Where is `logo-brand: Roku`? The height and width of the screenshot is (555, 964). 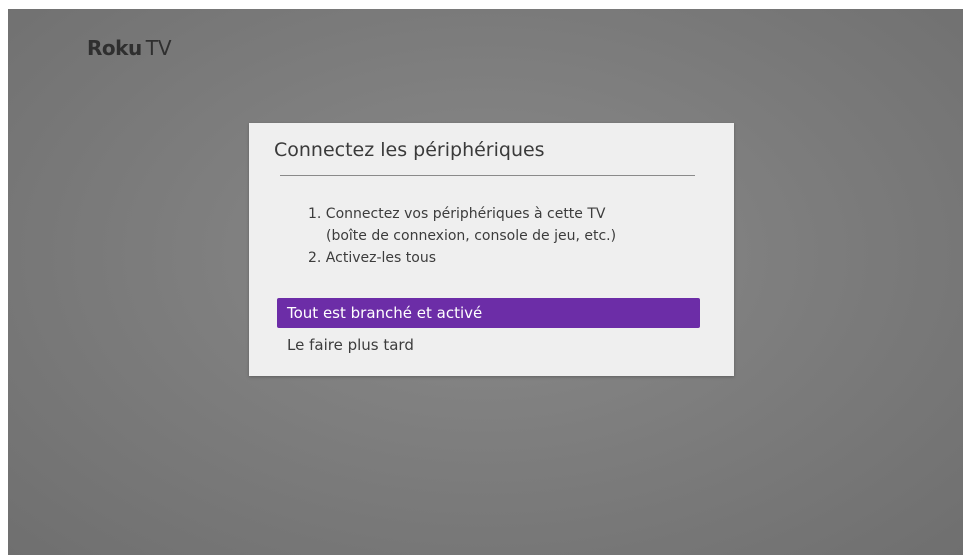
logo-brand: Roku is located at coordinates (114, 48).